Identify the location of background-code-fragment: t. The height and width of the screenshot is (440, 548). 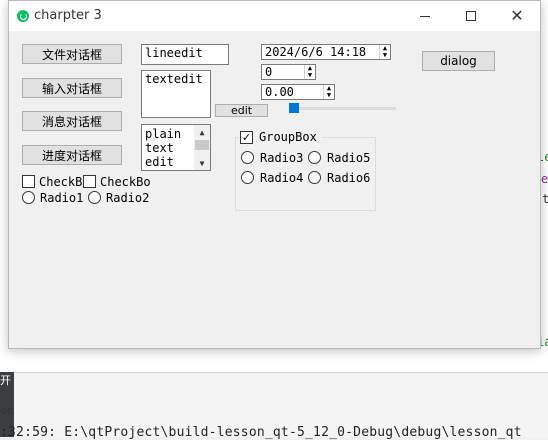
(545, 199).